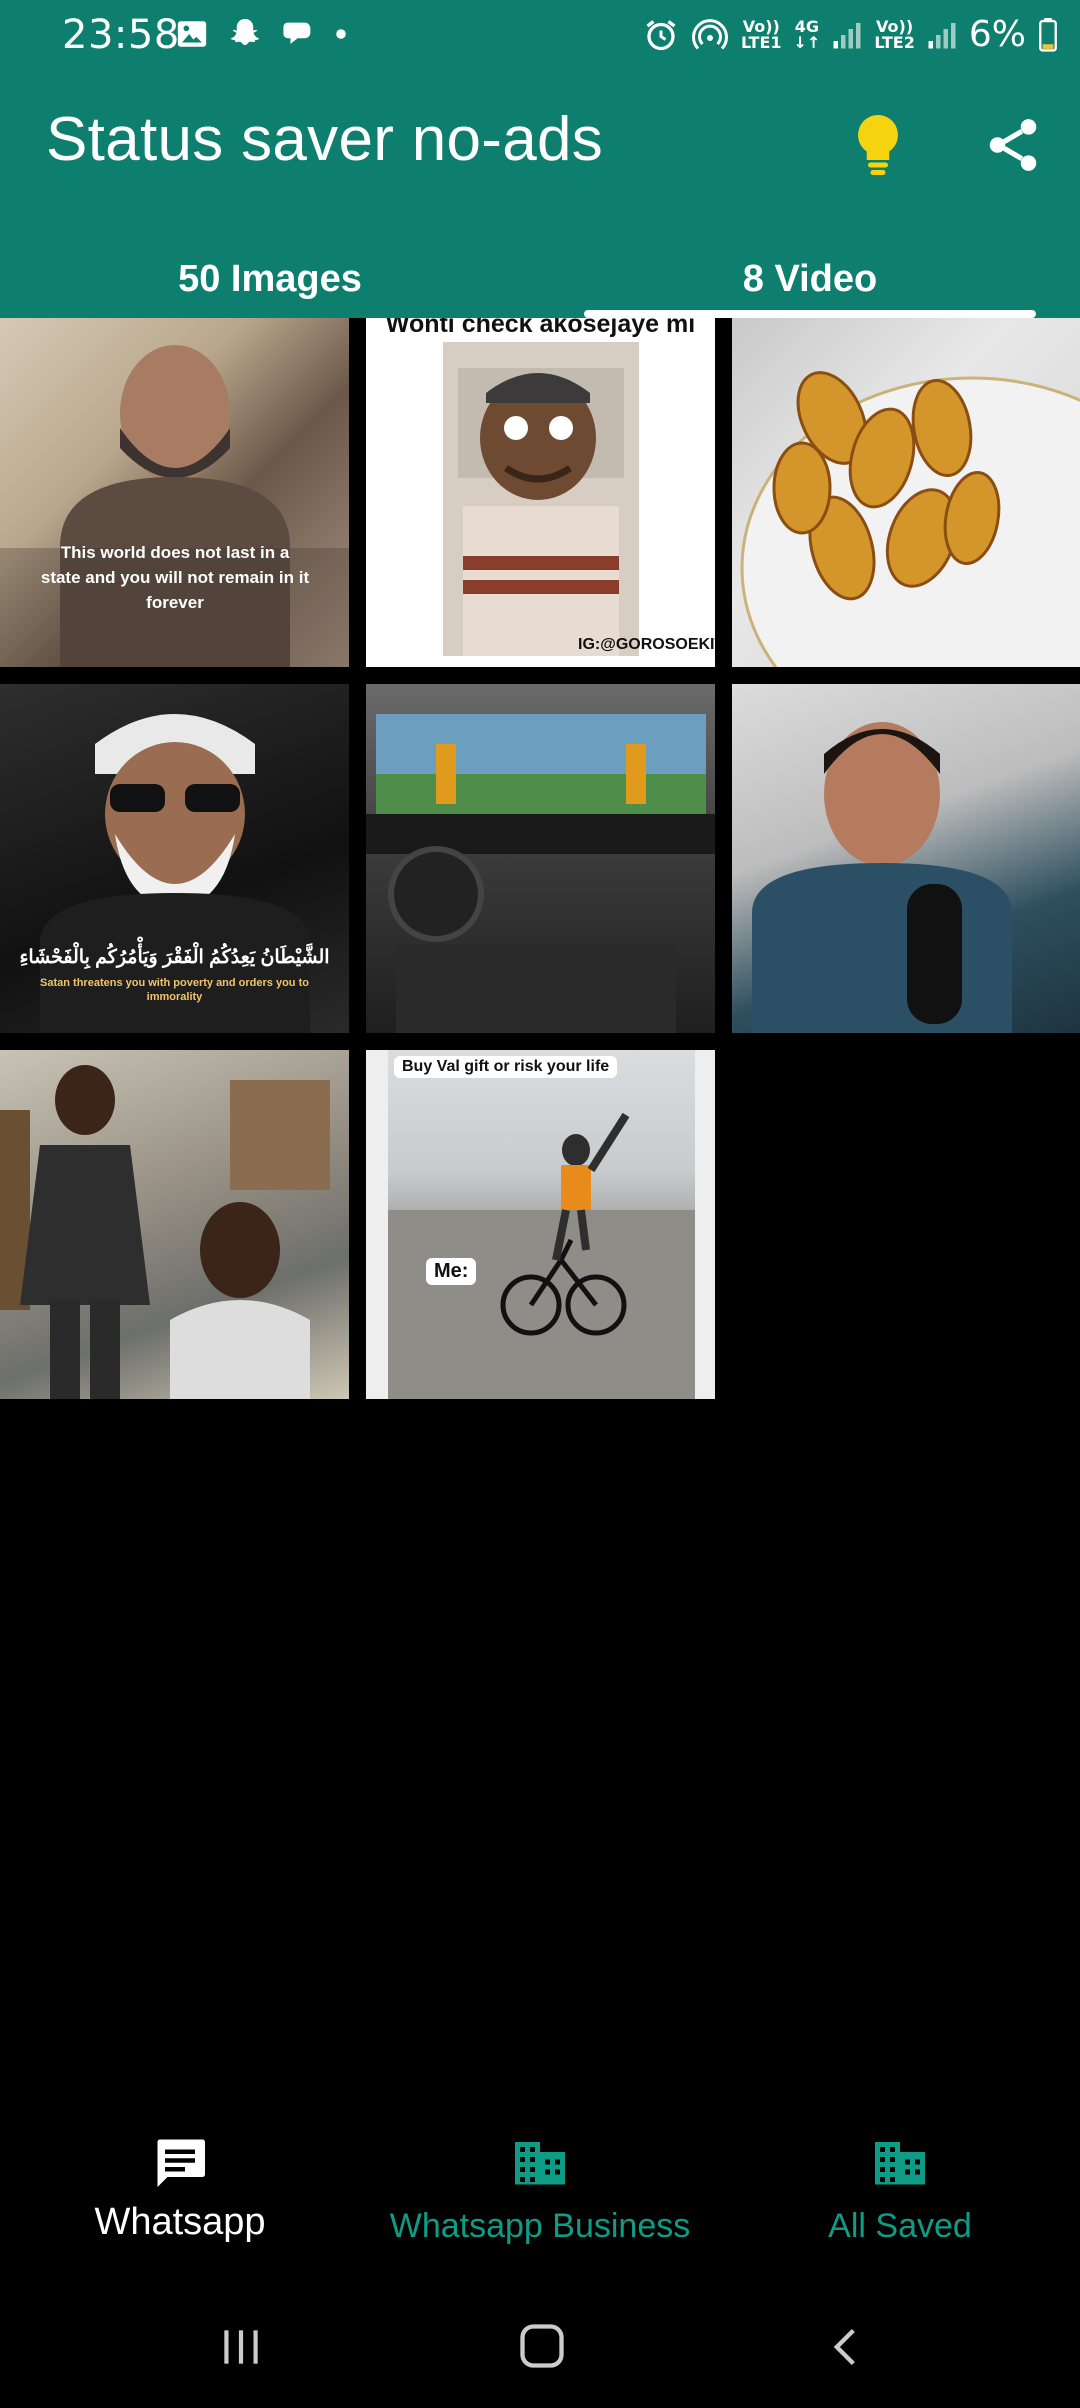 This screenshot has height=2408, width=1080. Describe the element at coordinates (807, 34) in the screenshot. I see `network-4g: 4G ↓↑` at that location.